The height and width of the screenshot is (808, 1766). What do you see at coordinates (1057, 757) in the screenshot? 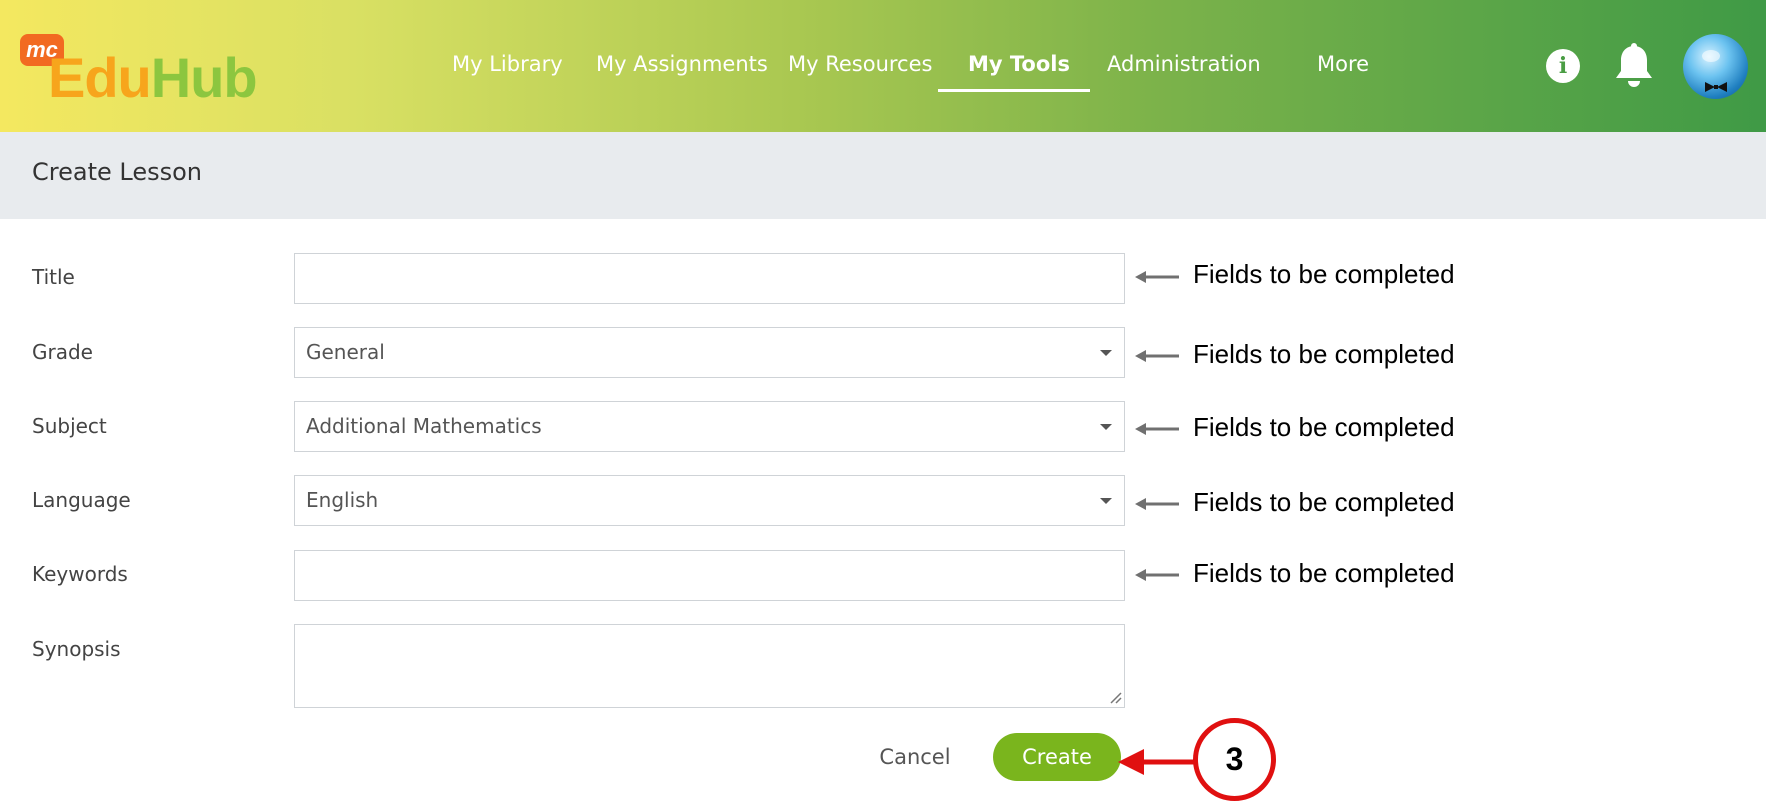
I see `create-button: Create` at bounding box center [1057, 757].